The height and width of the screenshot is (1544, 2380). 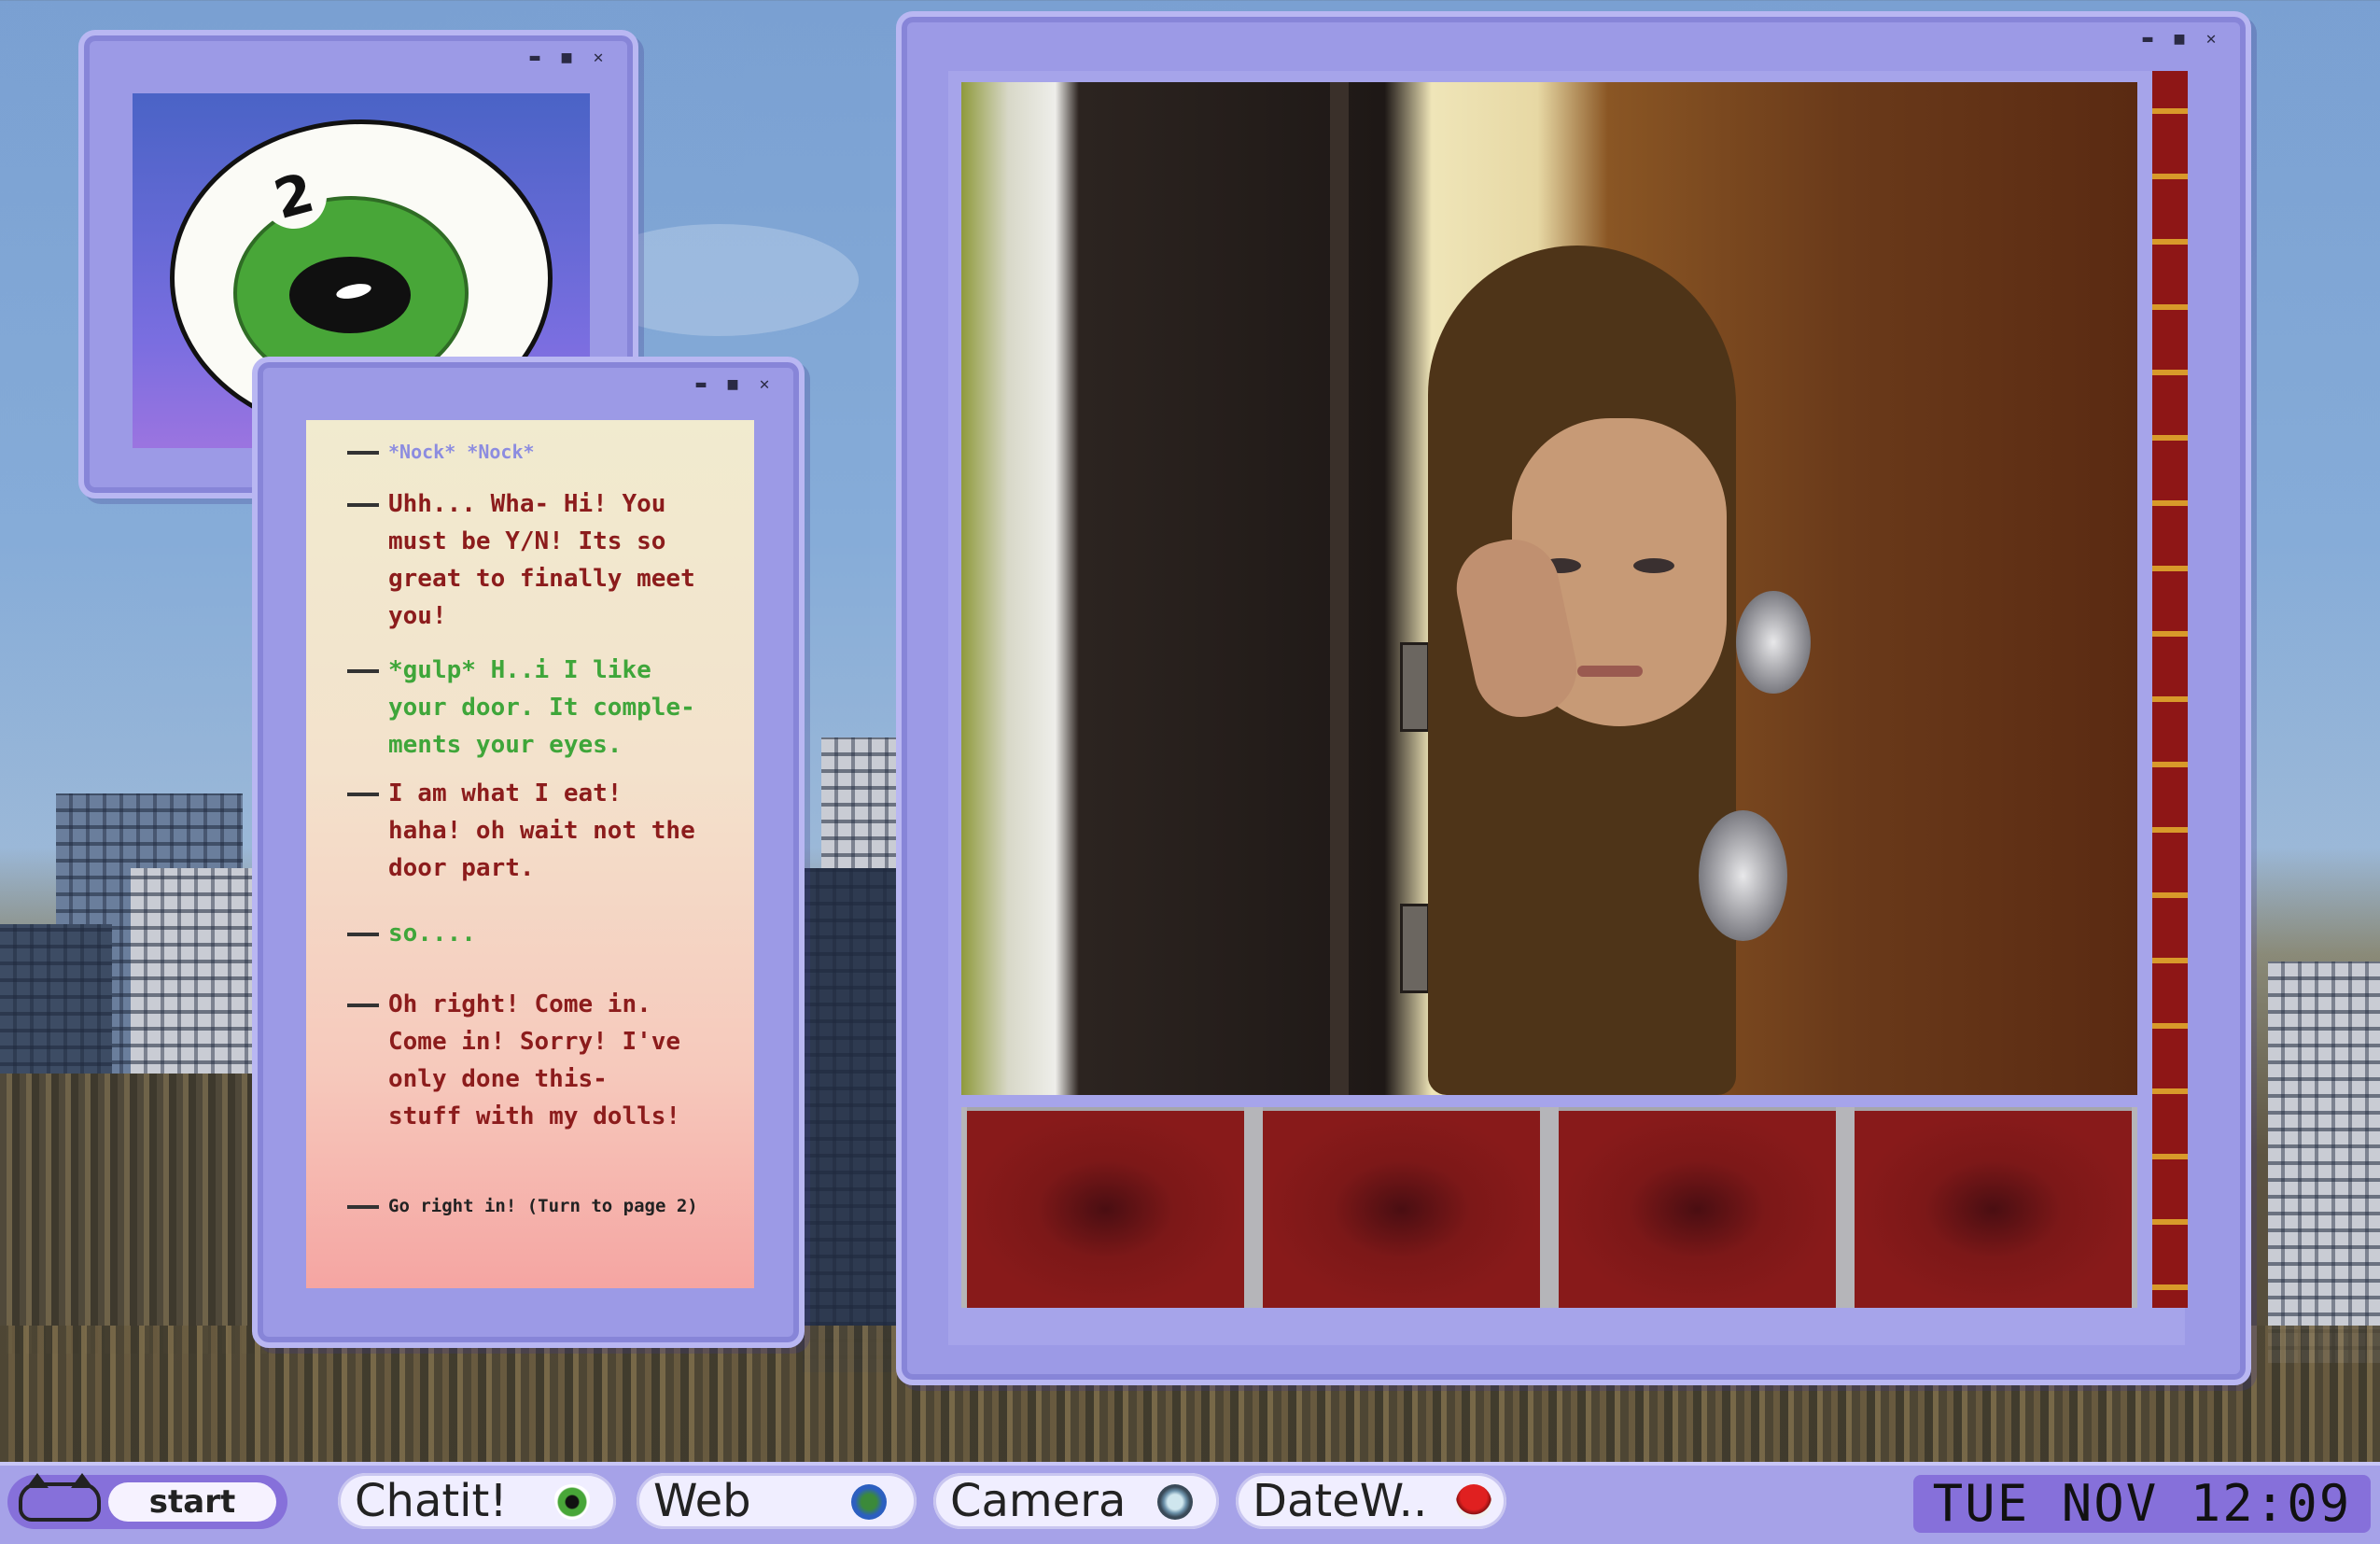 What do you see at coordinates (1549, 1207) in the screenshot?
I see `item-slots` at bounding box center [1549, 1207].